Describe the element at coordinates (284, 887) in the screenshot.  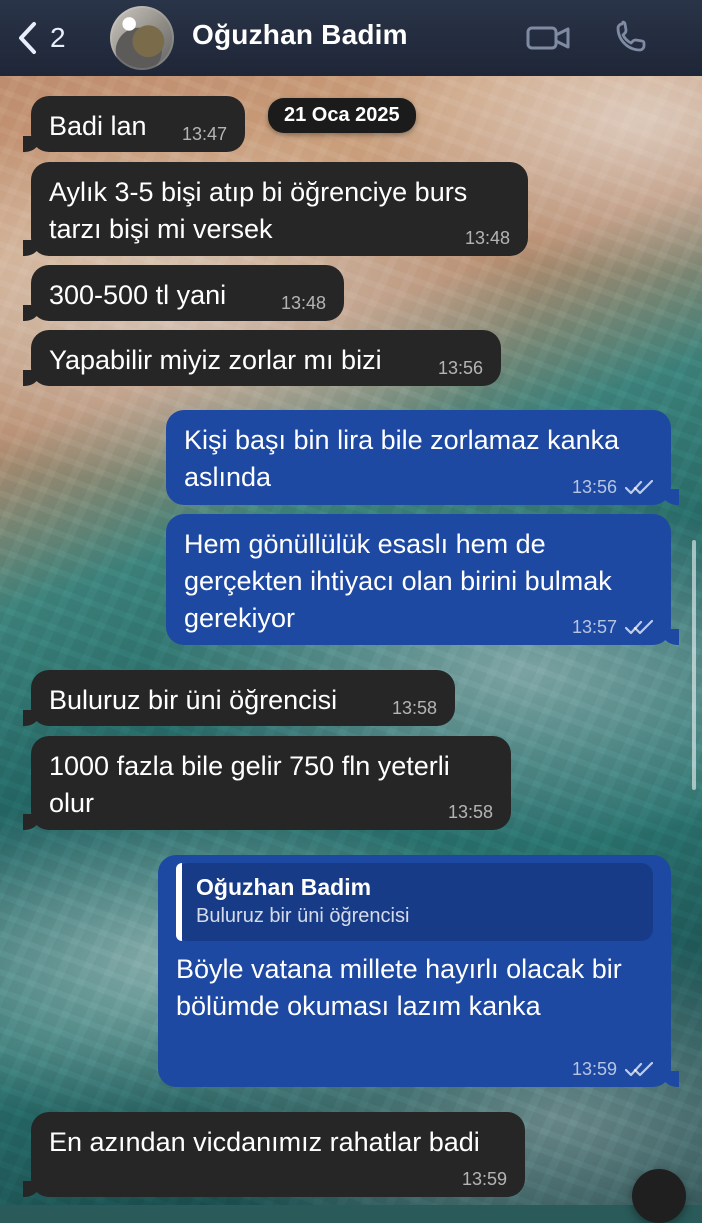
I see `reply-author: Oğuzhan Badim` at that location.